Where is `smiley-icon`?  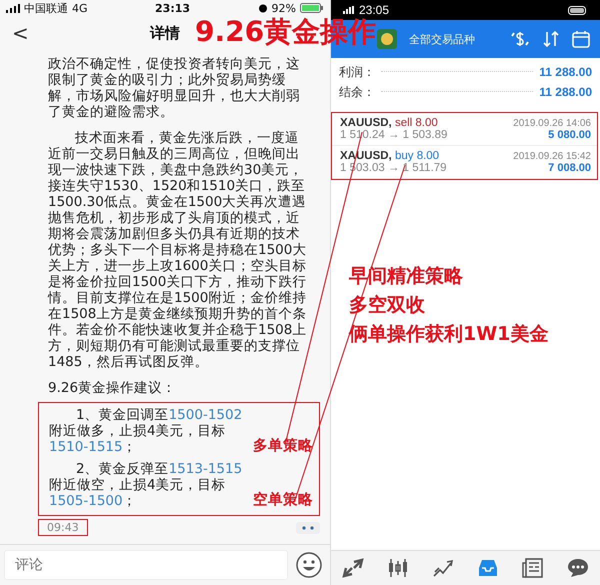
smiley-icon is located at coordinates (309, 565).